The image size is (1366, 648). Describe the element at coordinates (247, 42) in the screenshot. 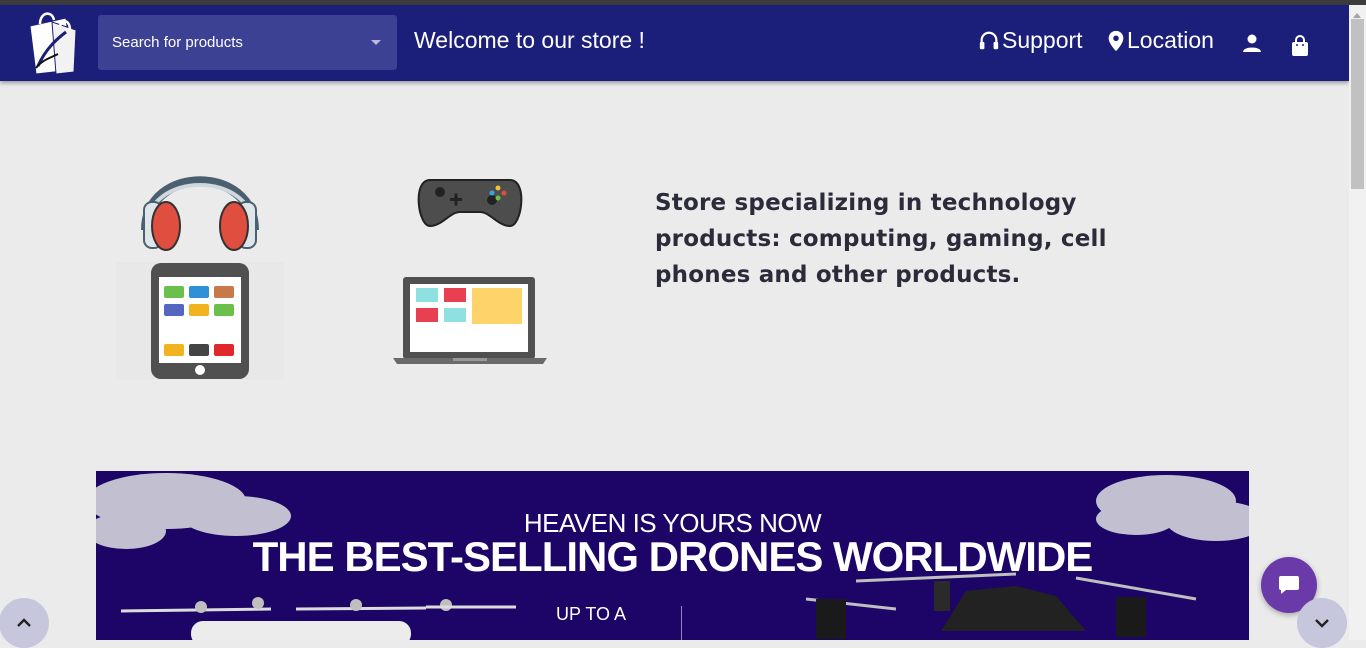

I see `search-select: Search for products` at that location.